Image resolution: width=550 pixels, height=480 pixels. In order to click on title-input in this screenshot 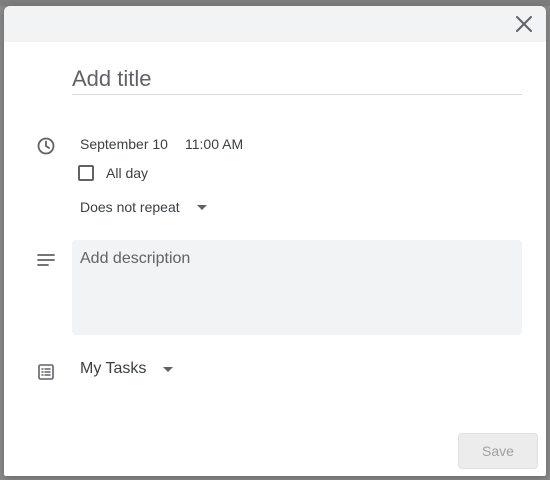, I will do `click(297, 79)`.